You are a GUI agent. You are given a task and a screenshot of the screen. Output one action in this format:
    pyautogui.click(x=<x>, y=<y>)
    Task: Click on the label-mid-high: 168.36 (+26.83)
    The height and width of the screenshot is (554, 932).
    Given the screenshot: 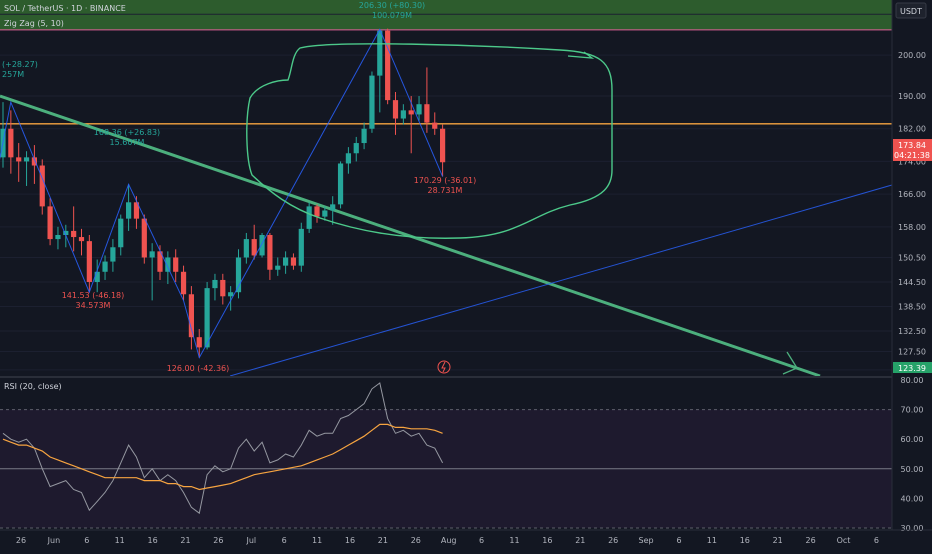 What is the action you would take?
    pyautogui.click(x=127, y=132)
    